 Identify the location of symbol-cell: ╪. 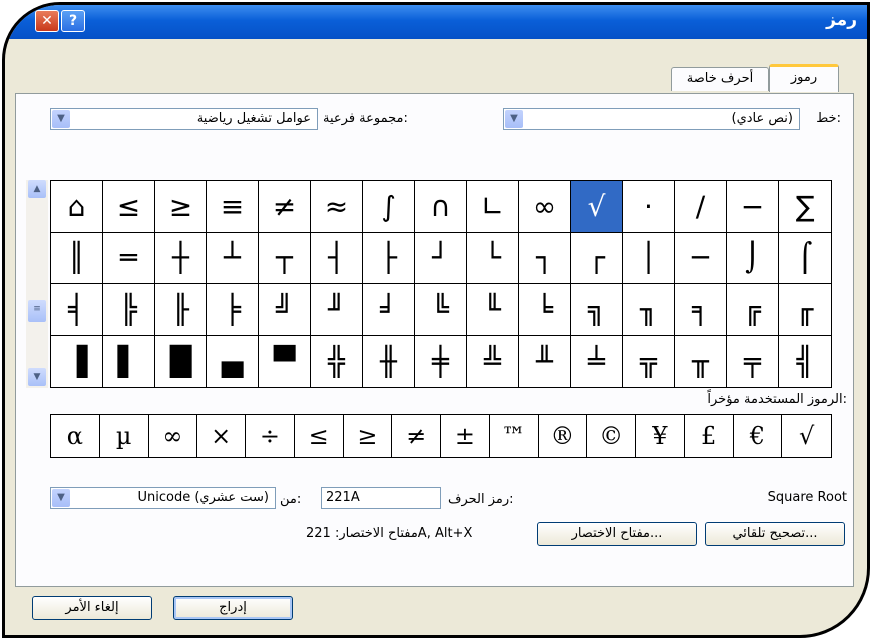
(441, 361).